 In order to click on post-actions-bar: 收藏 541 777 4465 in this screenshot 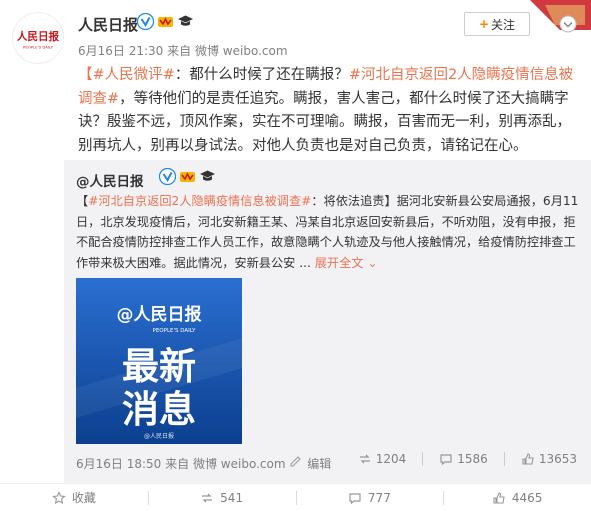, I will do `click(295, 497)`.